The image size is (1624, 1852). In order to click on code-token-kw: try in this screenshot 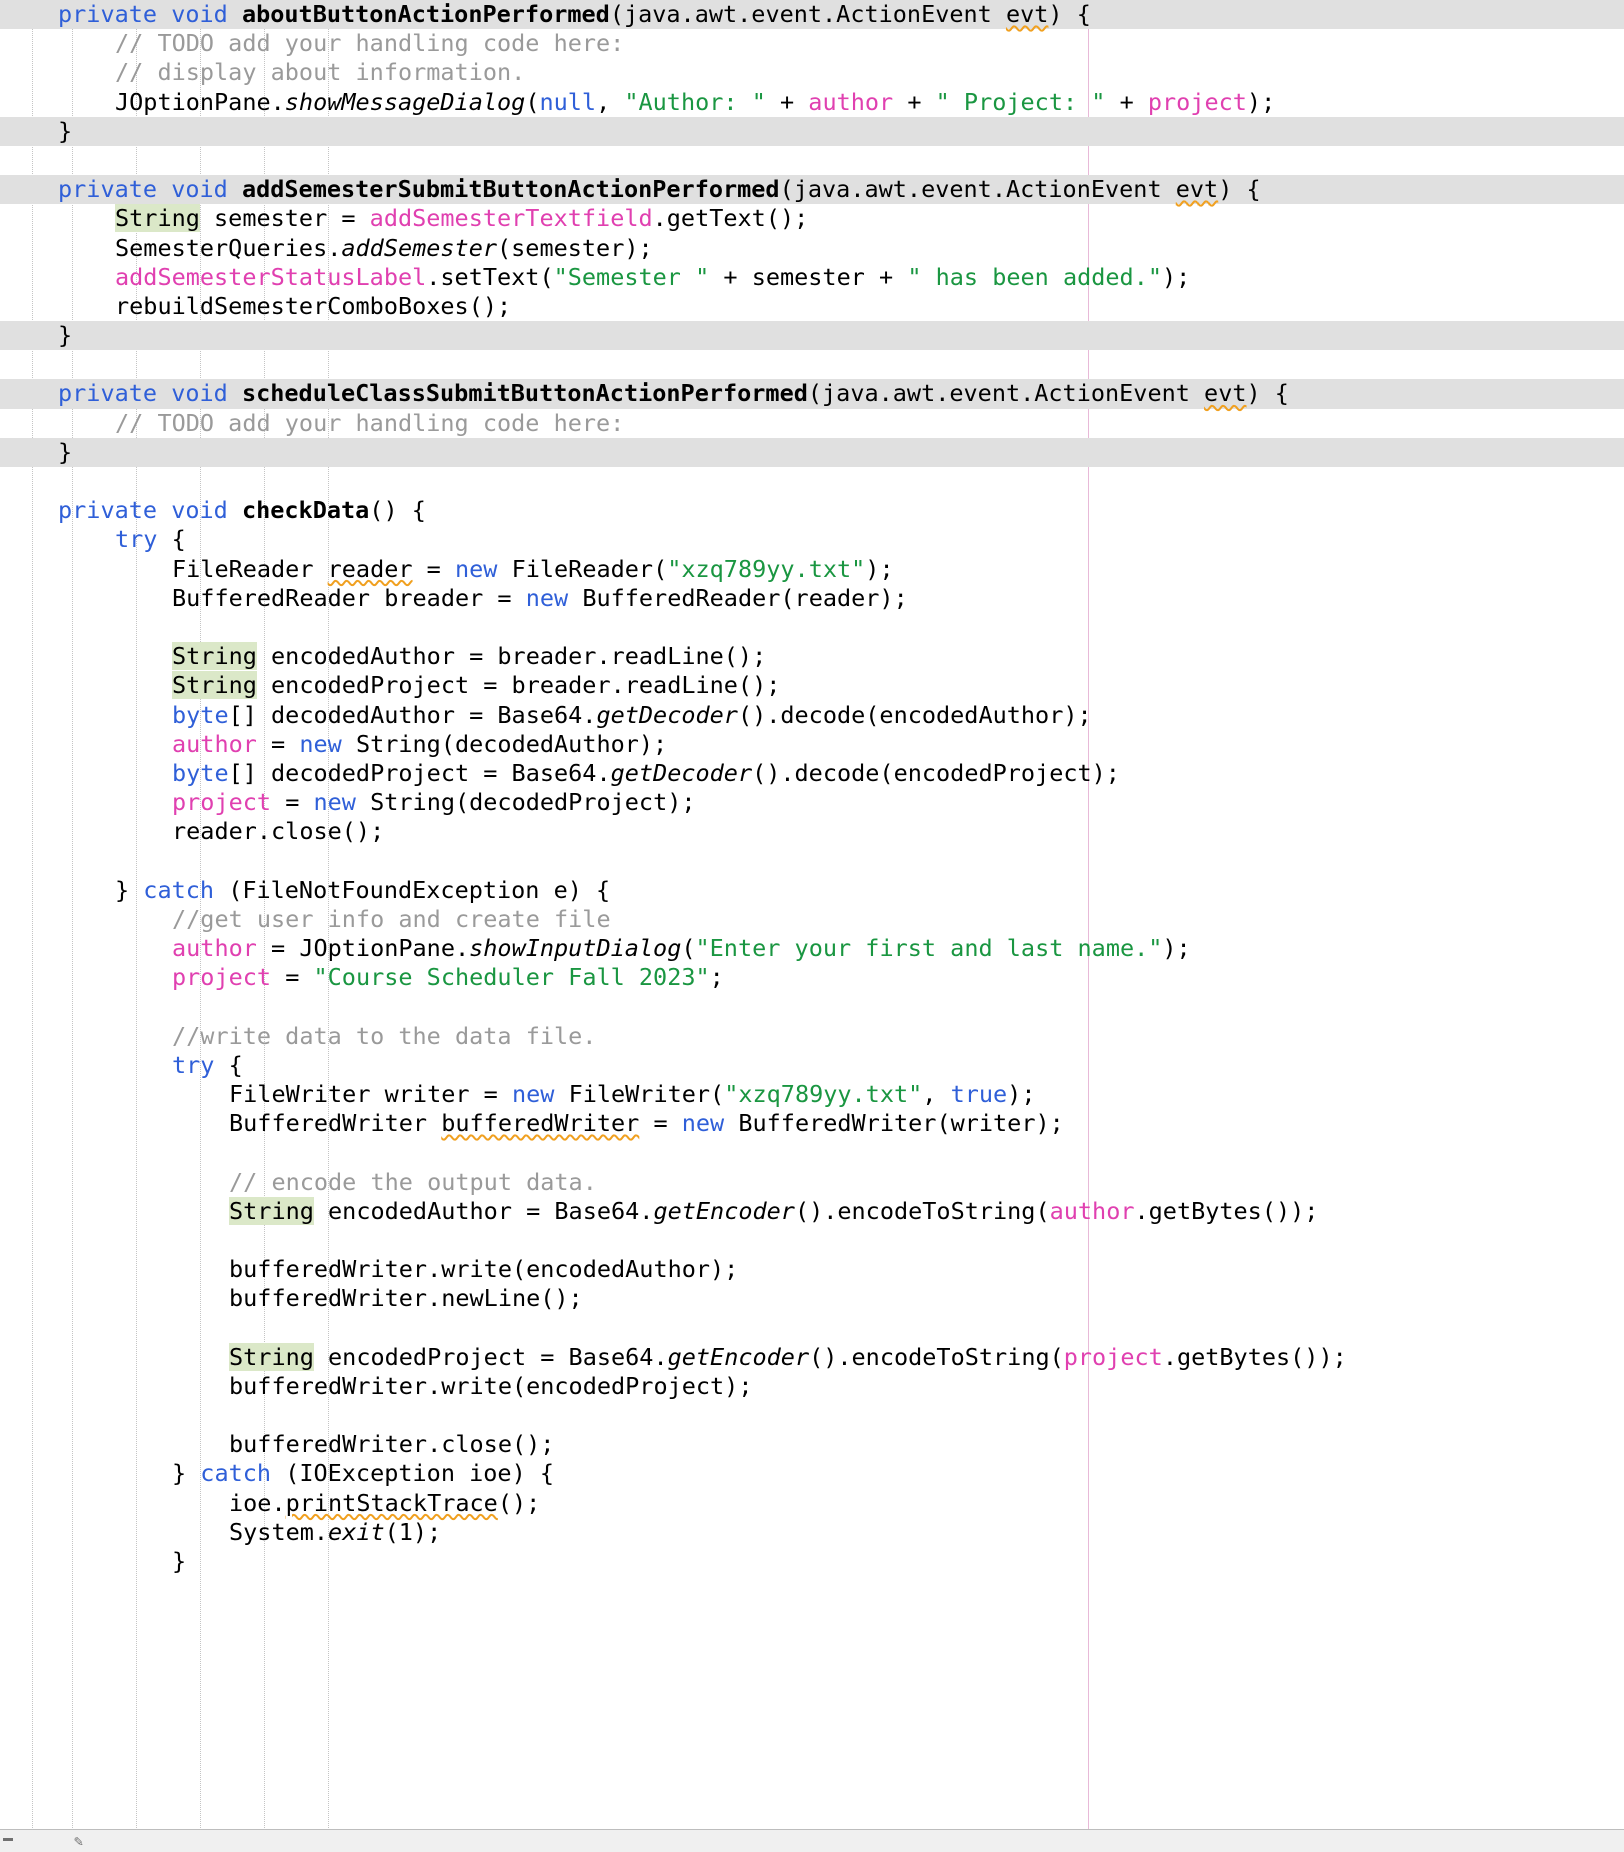, I will do `click(136, 539)`.